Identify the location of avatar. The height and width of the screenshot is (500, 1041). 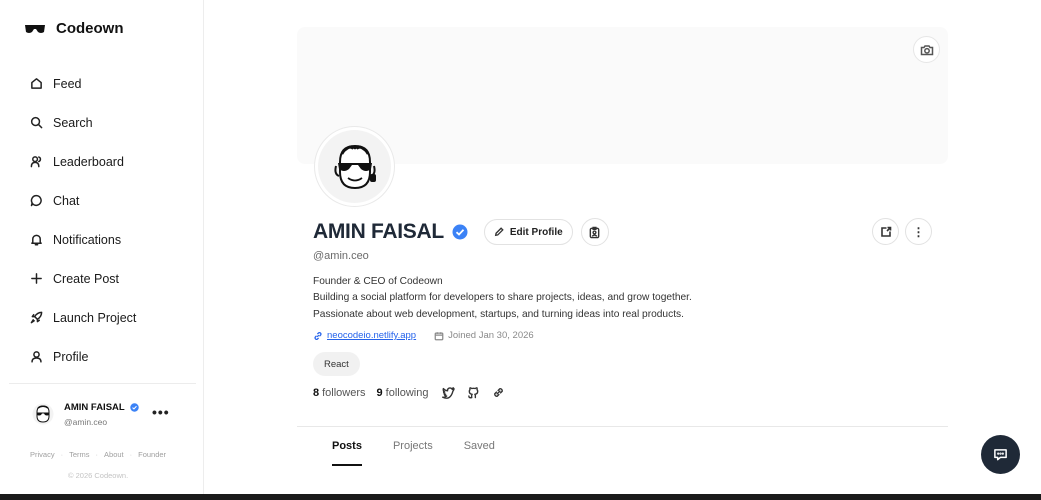
(43, 414).